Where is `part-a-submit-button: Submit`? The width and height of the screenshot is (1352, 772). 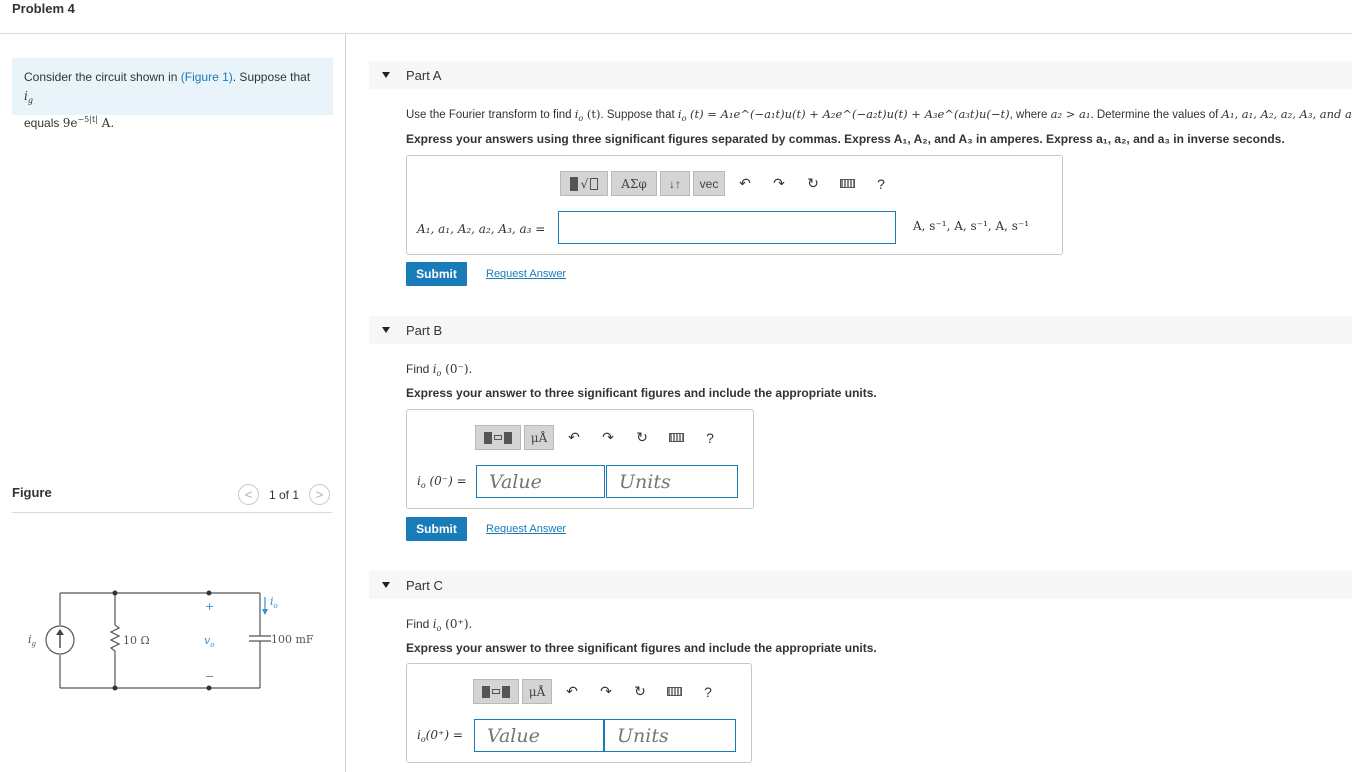
part-a-submit-button: Submit is located at coordinates (436, 274).